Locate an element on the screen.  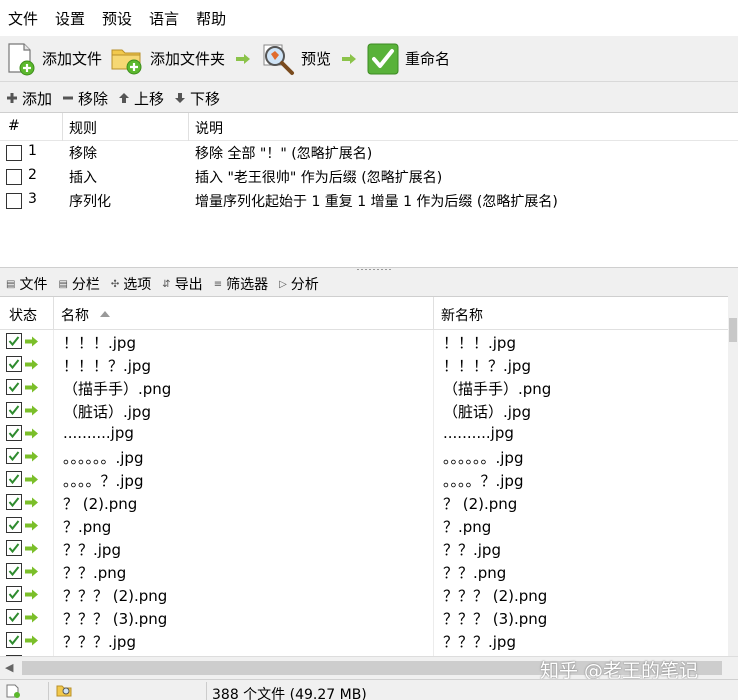
rule-row: 2 插入 插入 "老王很帅" 作为后缀 (忽略扩展名) is located at coordinates (369, 177).